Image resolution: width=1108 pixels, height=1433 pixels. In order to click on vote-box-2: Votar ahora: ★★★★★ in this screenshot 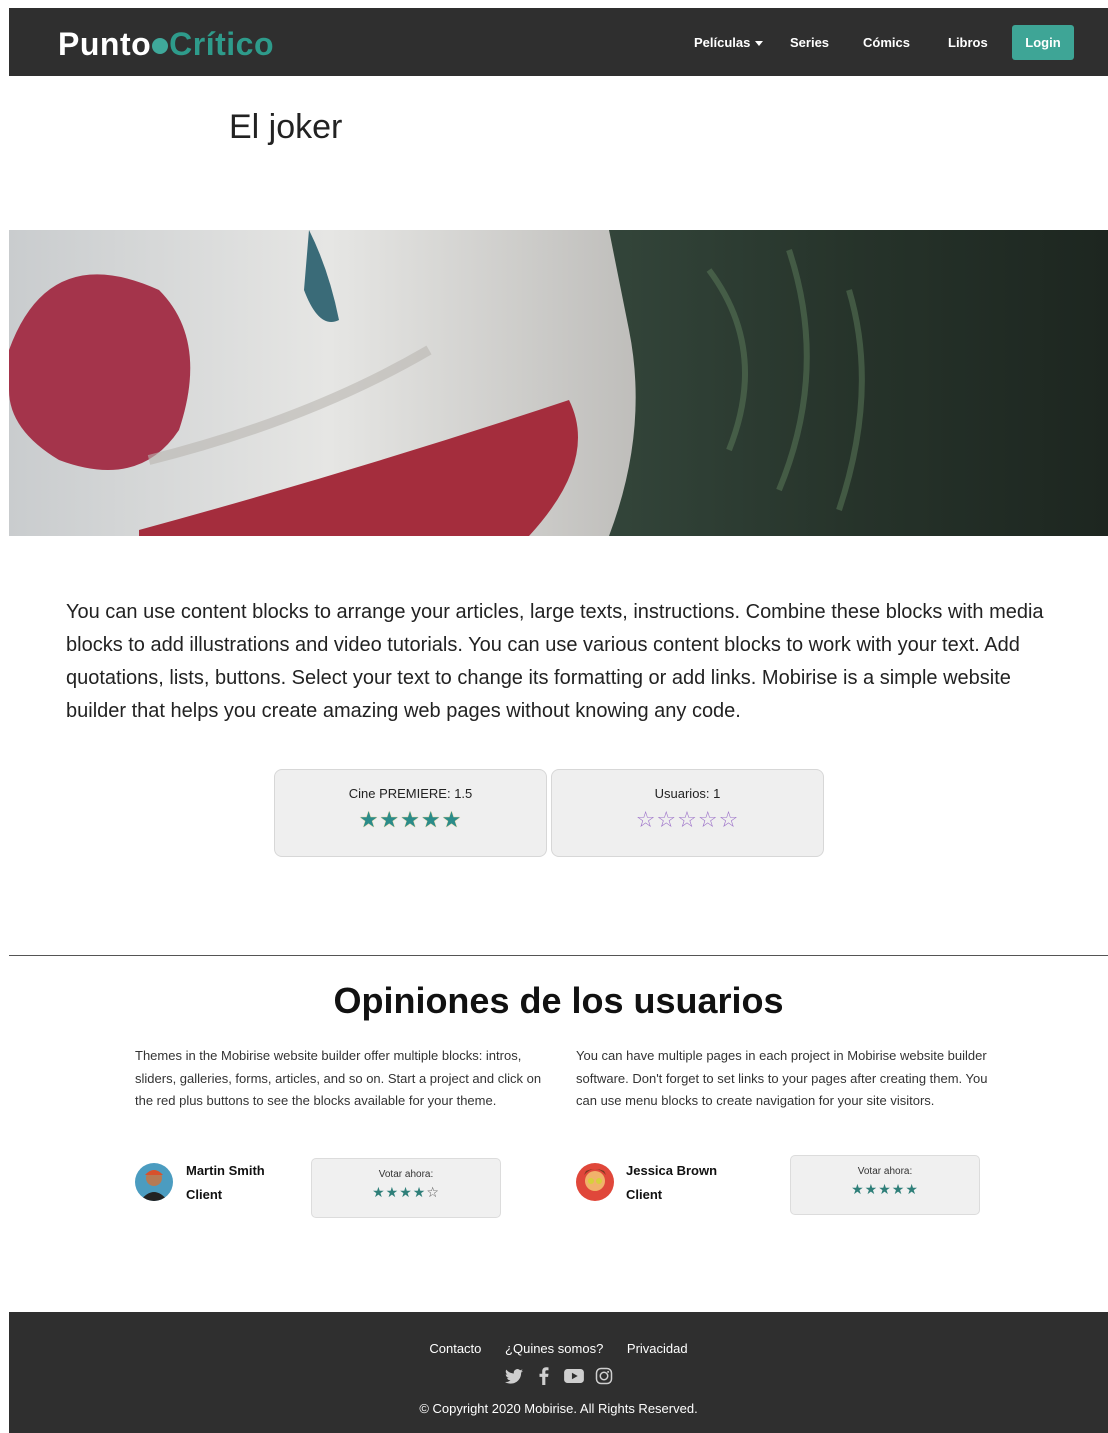, I will do `click(885, 1185)`.